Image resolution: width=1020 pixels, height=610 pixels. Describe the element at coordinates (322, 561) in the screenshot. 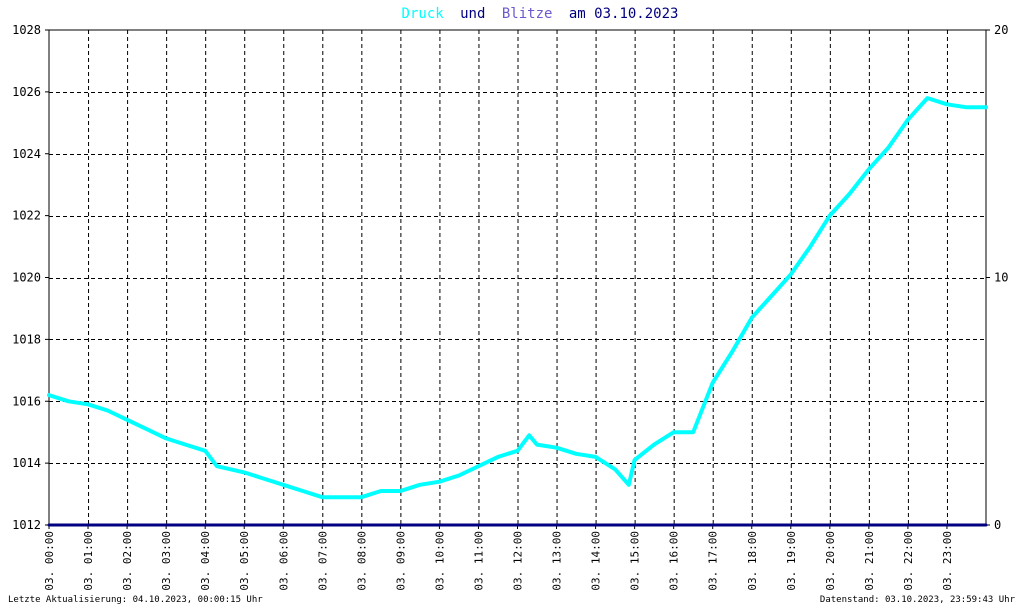

I see `x-tick-label: 03. 07:00` at that location.